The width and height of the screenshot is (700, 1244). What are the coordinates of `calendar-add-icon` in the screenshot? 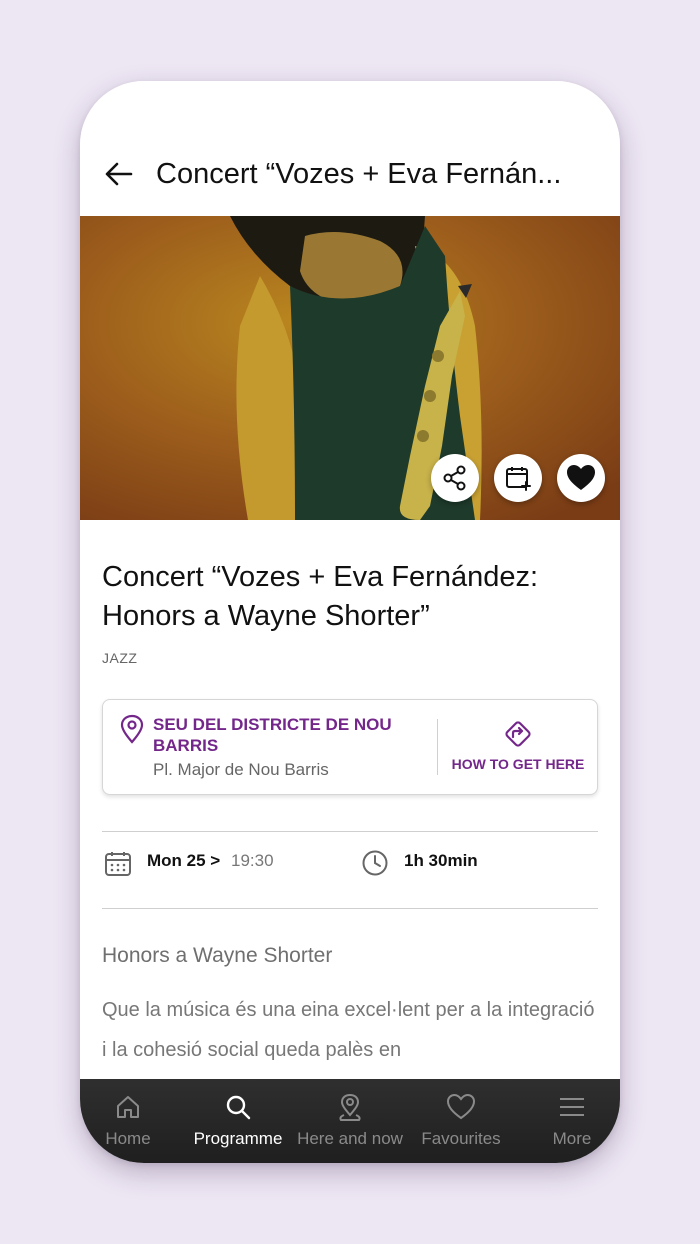 It's located at (518, 479).